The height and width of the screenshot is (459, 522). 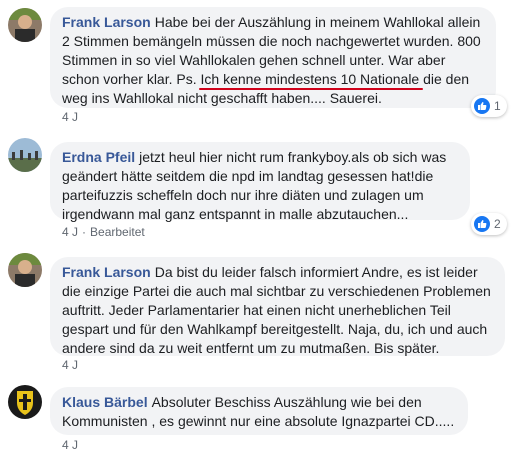 I want to click on reaction-count: 2, so click(x=489, y=224).